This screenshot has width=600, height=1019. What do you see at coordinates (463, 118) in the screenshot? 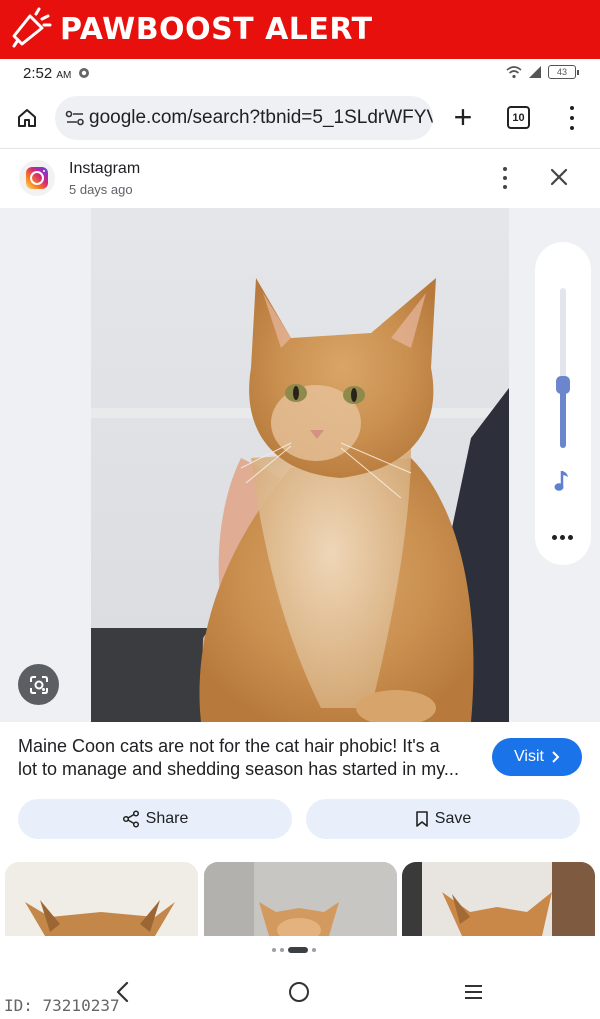
I see `new-tab-button: +` at bounding box center [463, 118].